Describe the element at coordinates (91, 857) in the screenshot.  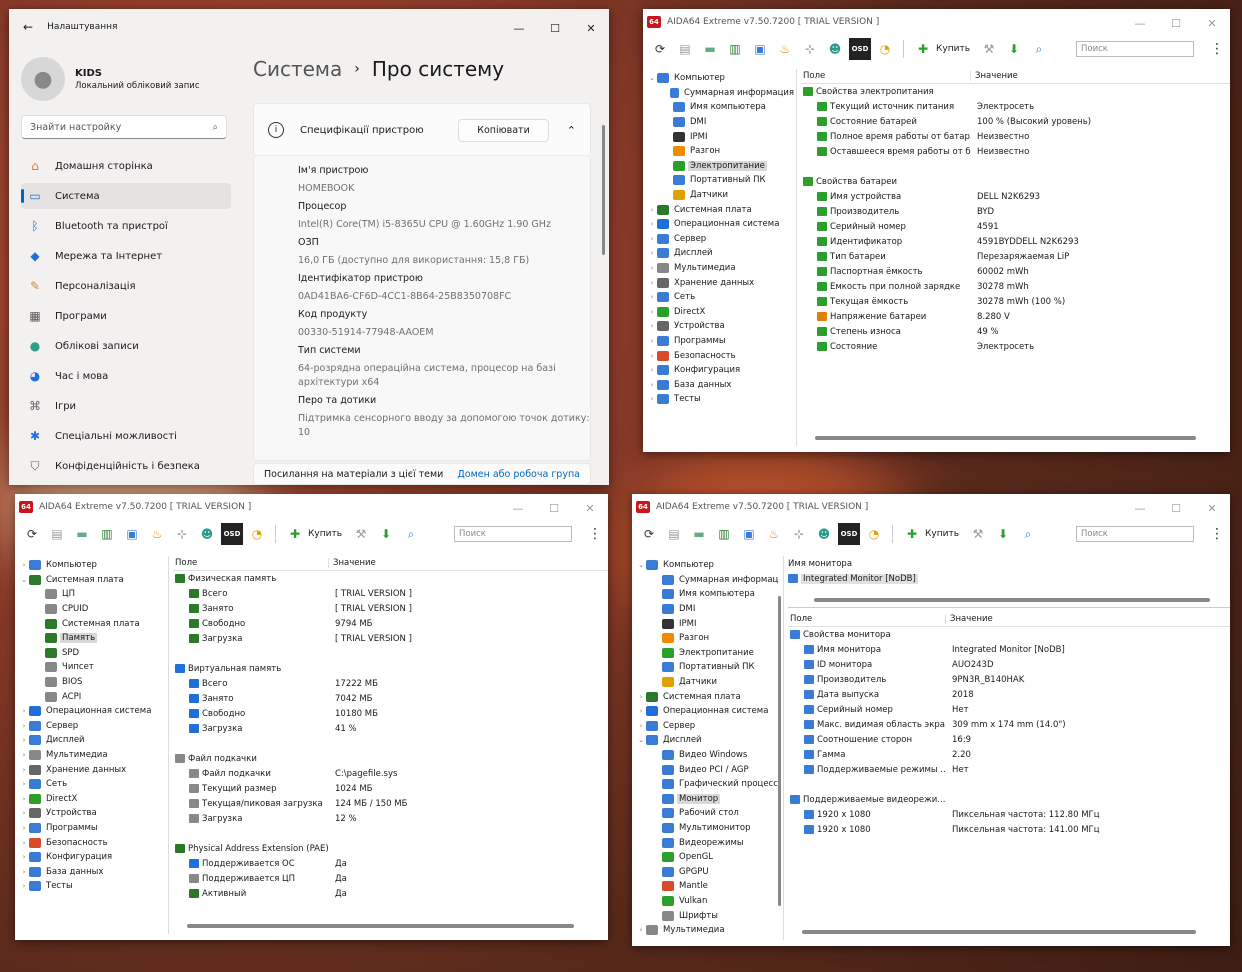
I see `tree-node: › Конфигурация` at that location.